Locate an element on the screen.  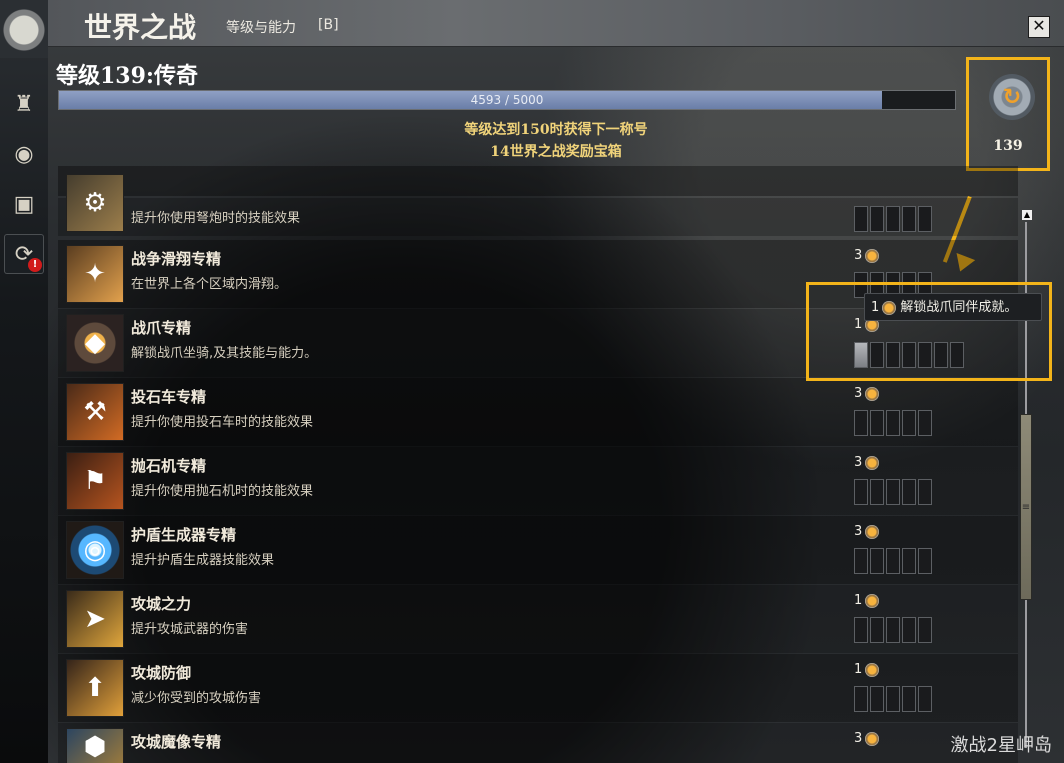
close-button: ✕ is located at coordinates (1039, 27).